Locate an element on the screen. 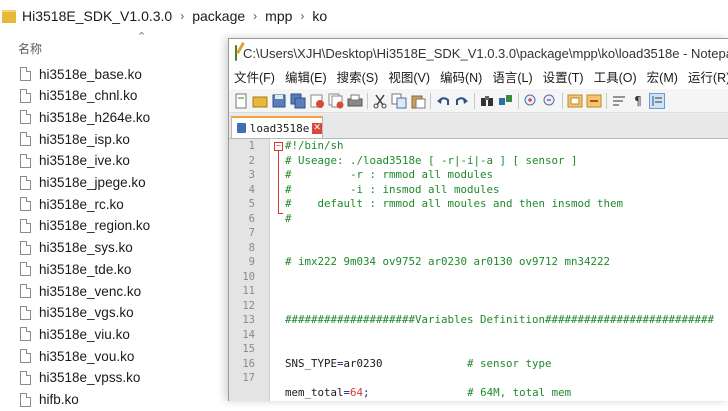  copy-icon is located at coordinates (399, 101).